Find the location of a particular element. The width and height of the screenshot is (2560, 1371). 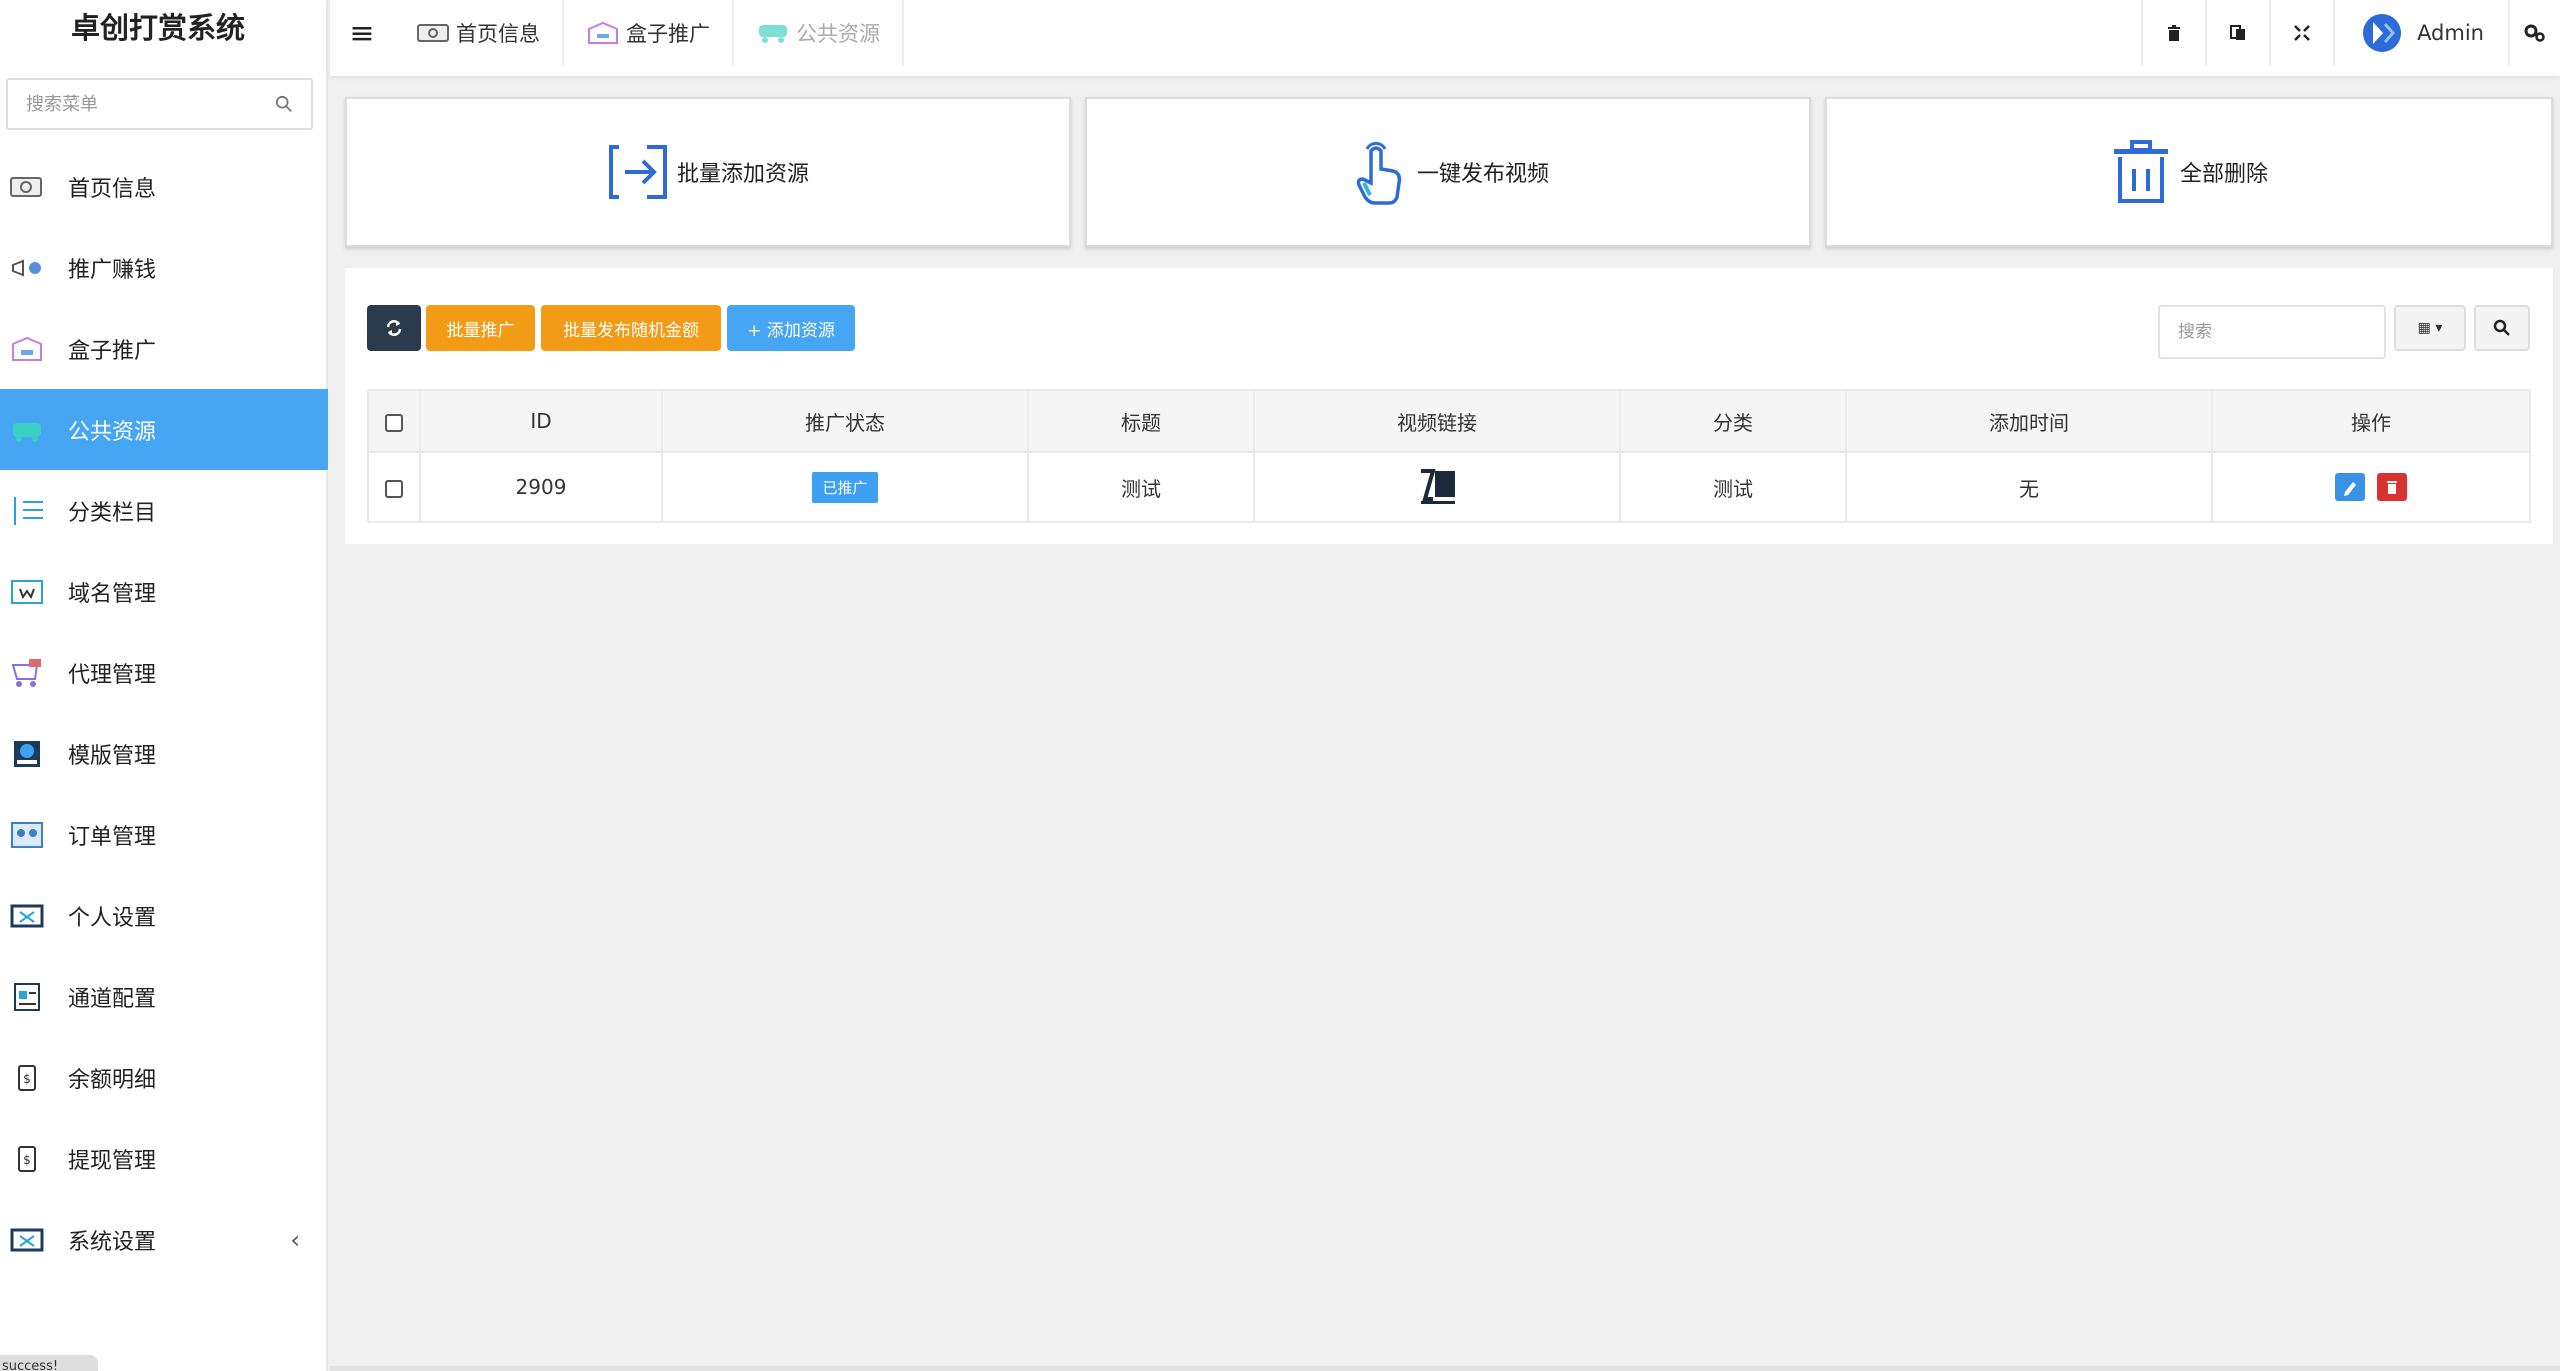

money-icon is located at coordinates (433, 33).